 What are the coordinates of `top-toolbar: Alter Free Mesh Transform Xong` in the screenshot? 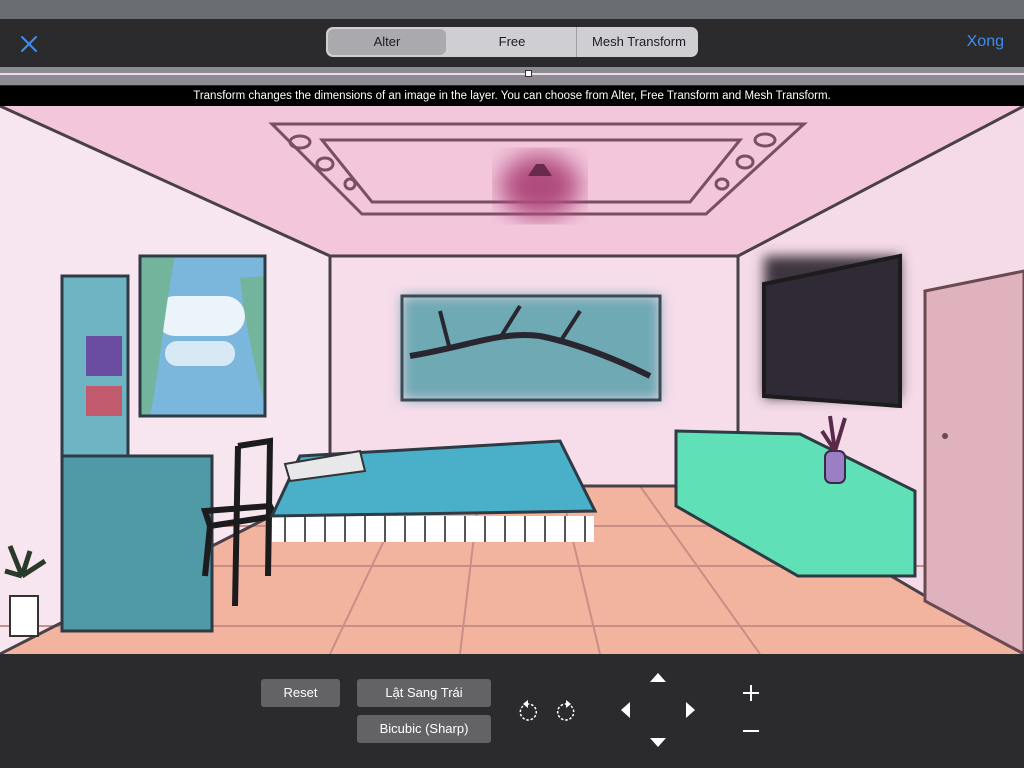 It's located at (512, 43).